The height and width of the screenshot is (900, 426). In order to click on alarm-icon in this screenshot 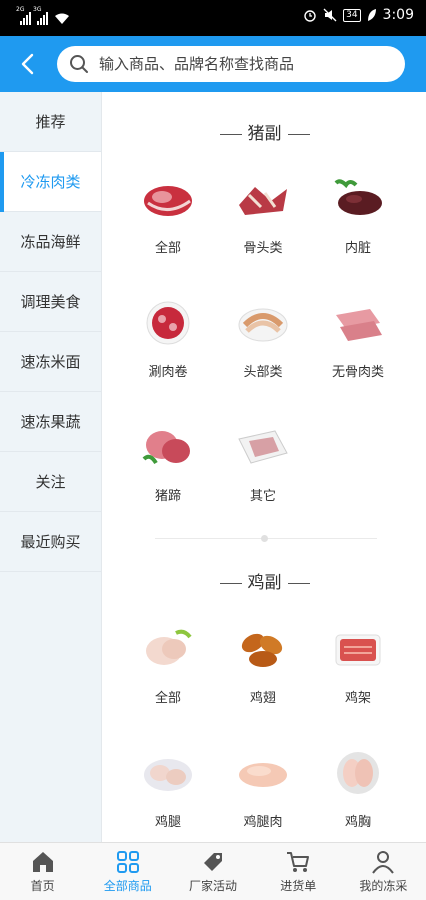, I will do `click(310, 16)`.